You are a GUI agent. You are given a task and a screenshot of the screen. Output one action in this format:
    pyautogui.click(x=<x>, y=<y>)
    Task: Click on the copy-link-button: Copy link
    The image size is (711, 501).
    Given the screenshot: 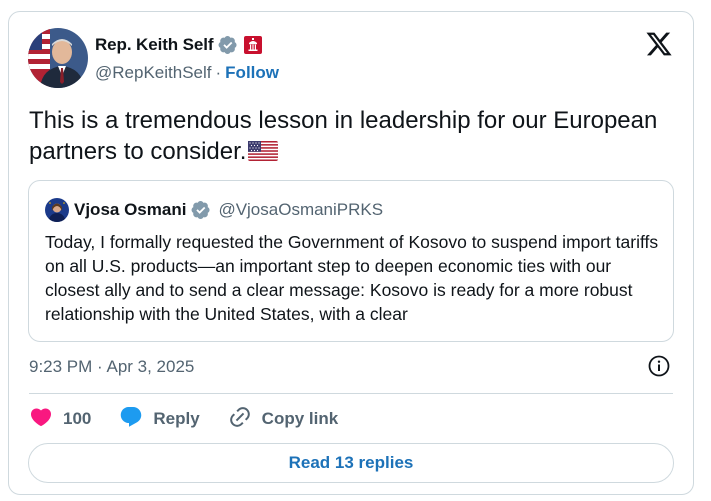 What is the action you would take?
    pyautogui.click(x=283, y=419)
    